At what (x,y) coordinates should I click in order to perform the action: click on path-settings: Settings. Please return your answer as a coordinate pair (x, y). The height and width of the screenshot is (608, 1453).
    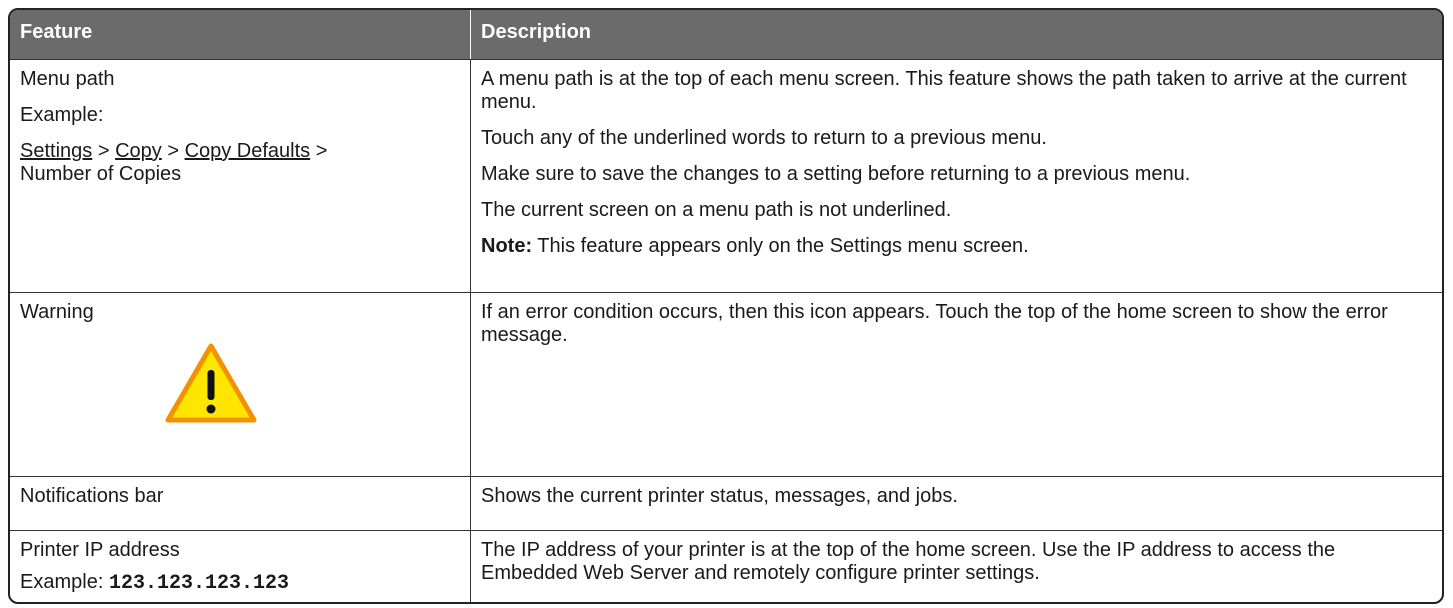
    Looking at the image, I should click on (56, 151).